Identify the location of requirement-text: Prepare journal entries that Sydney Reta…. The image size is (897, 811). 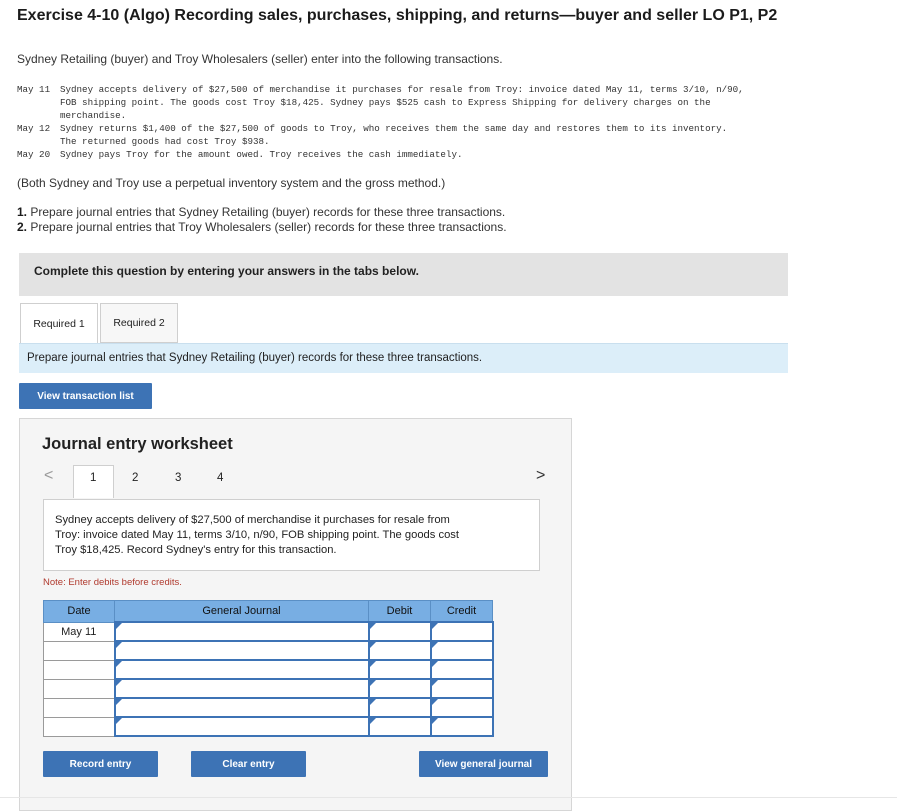
(268, 212).